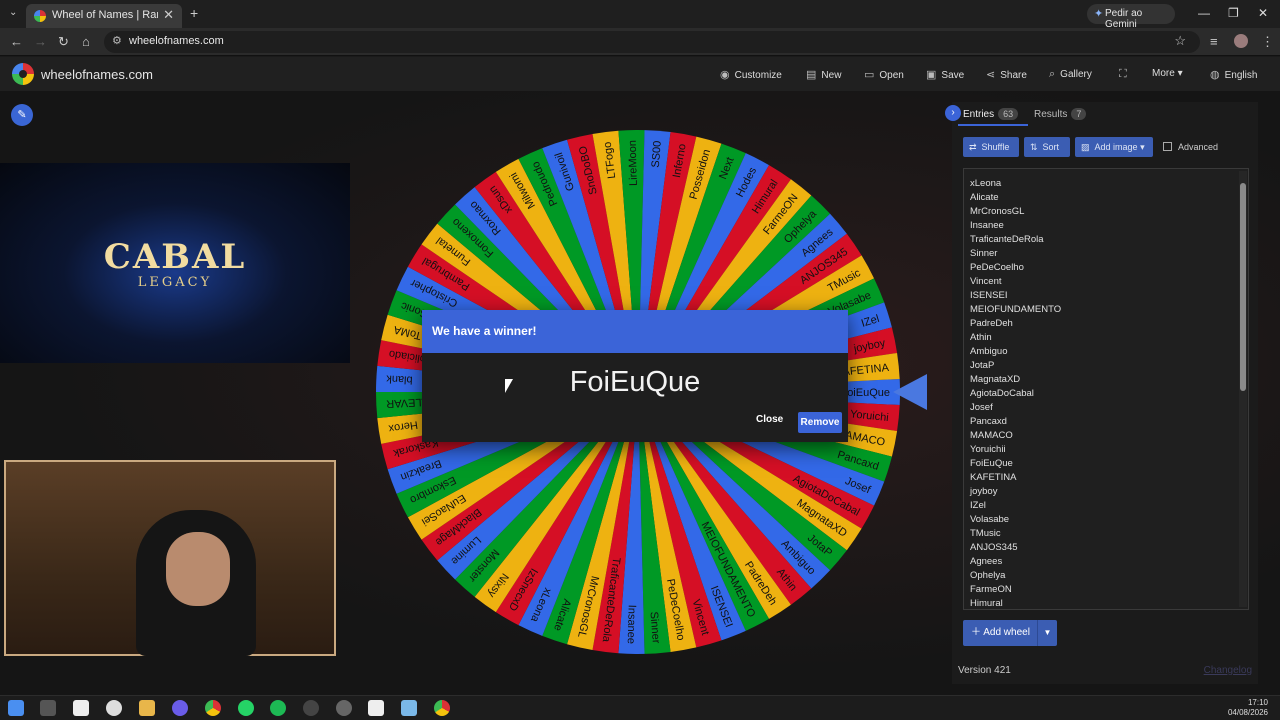  I want to click on mouse-cursor-icon, so click(509, 386).